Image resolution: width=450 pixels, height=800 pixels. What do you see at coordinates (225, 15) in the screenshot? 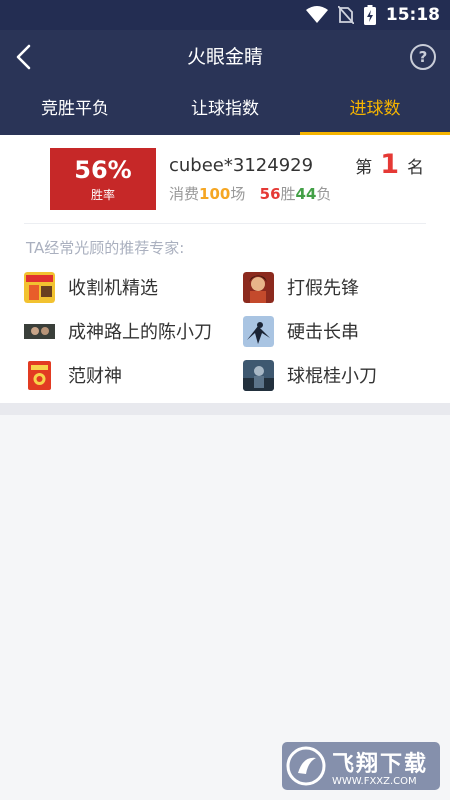
I see `status-bar: 15:18` at bounding box center [225, 15].